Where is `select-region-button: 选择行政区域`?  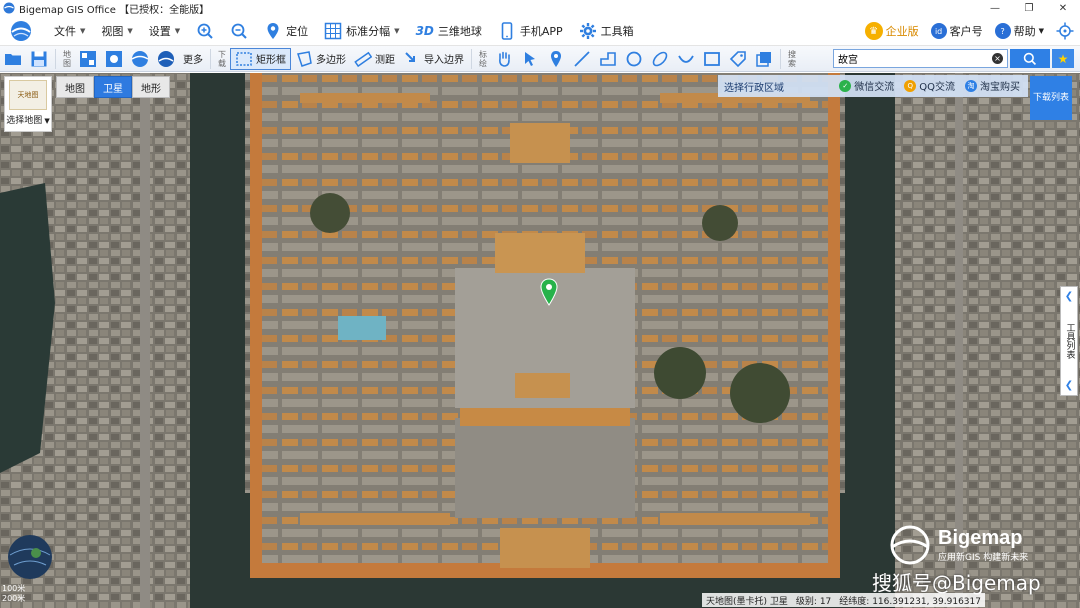 select-region-button: 选择行政区域 is located at coordinates (754, 86).